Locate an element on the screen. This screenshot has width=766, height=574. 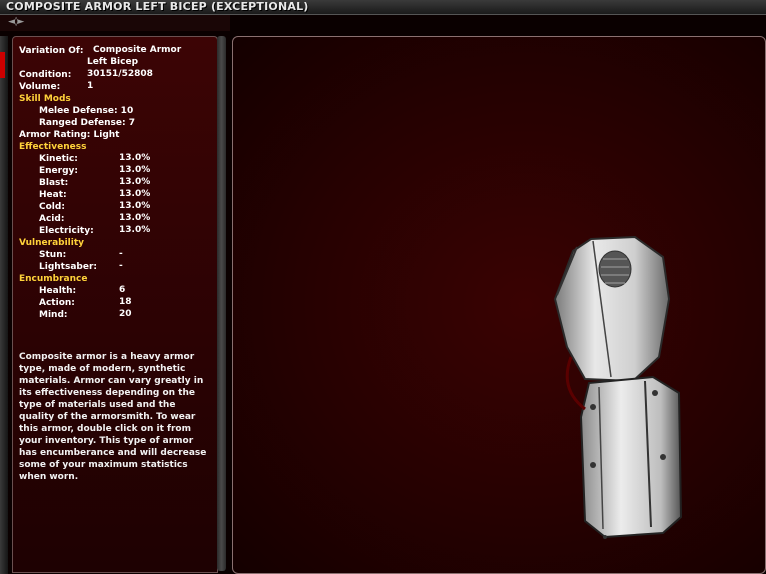
effectiveness-label: Energy: is located at coordinates (59, 171).